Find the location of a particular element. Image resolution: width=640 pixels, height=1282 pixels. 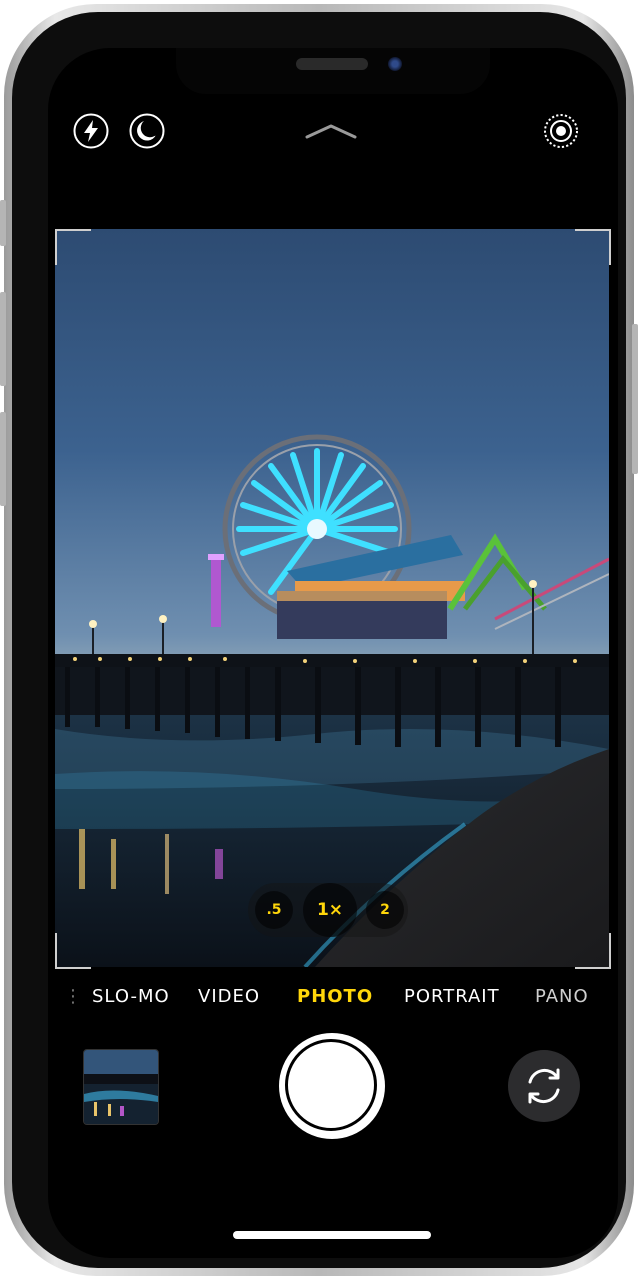

thumbnail-image is located at coordinates (121, 1087).